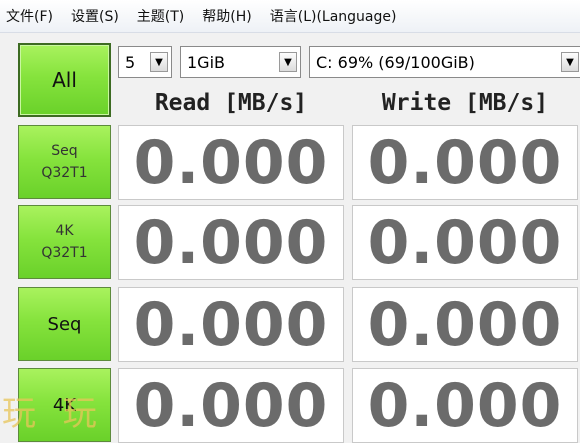 The height and width of the screenshot is (443, 580). What do you see at coordinates (465, 405) in the screenshot?
I see `k4-write-value: 0.000` at bounding box center [465, 405].